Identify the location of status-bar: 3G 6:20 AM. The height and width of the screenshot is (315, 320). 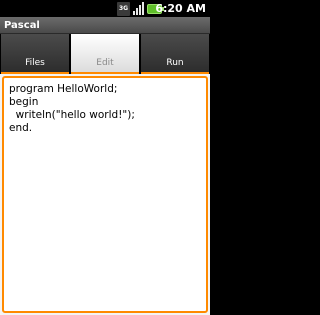
(105, 8).